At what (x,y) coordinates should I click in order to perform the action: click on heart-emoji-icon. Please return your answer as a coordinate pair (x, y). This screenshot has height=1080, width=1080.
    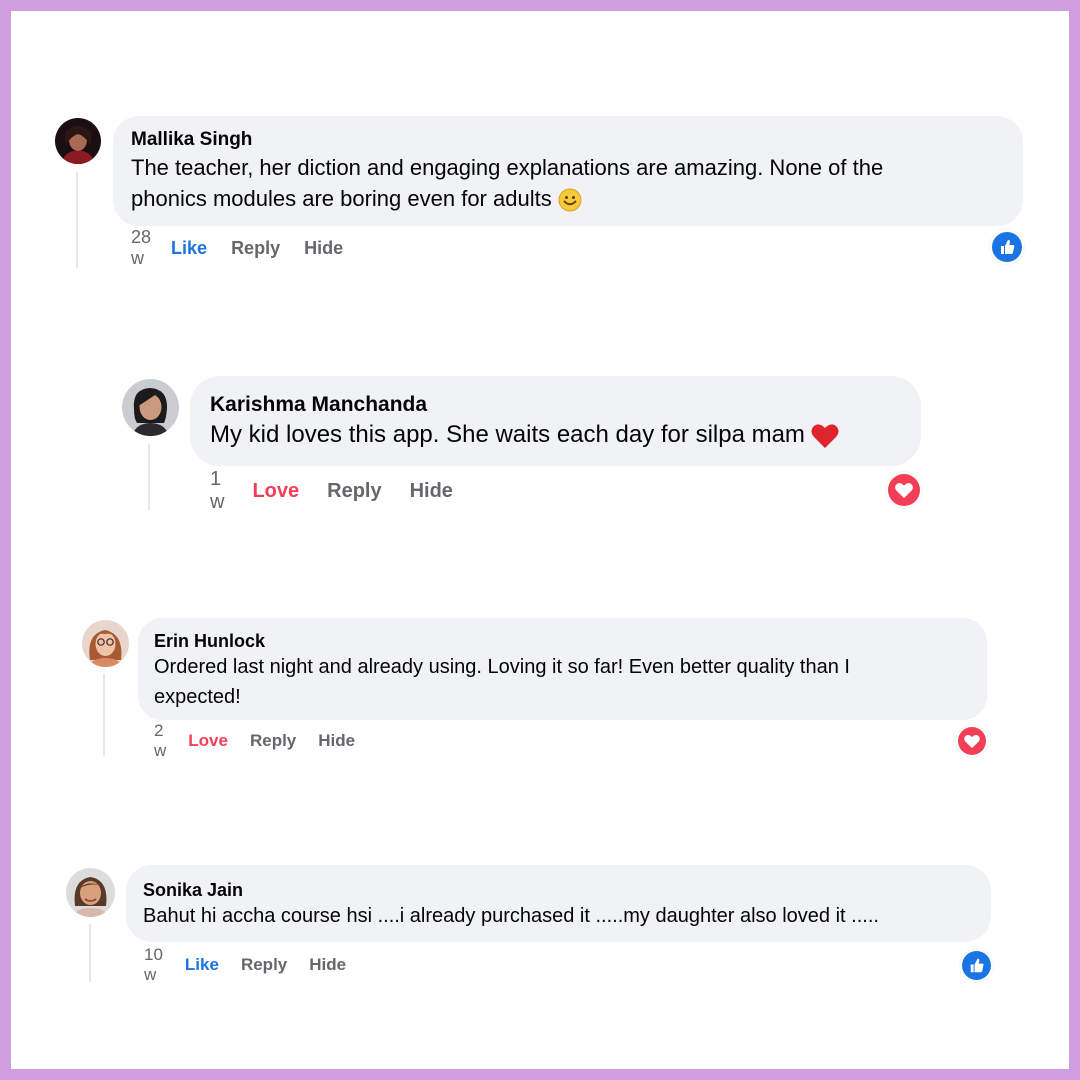
    Looking at the image, I should click on (825, 436).